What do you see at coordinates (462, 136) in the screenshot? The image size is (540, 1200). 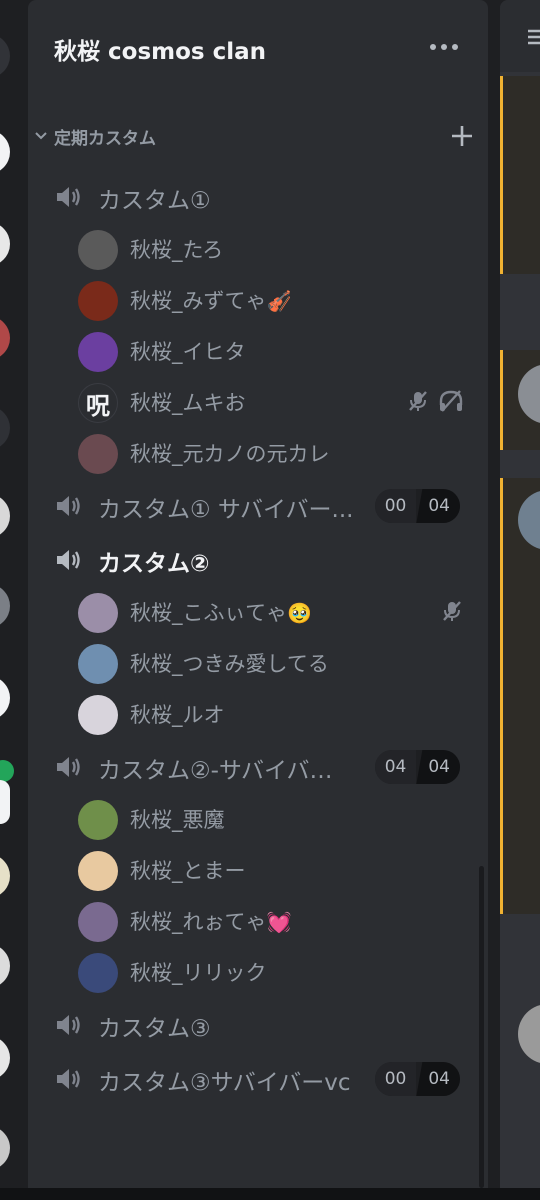 I see `plus-icon` at bounding box center [462, 136].